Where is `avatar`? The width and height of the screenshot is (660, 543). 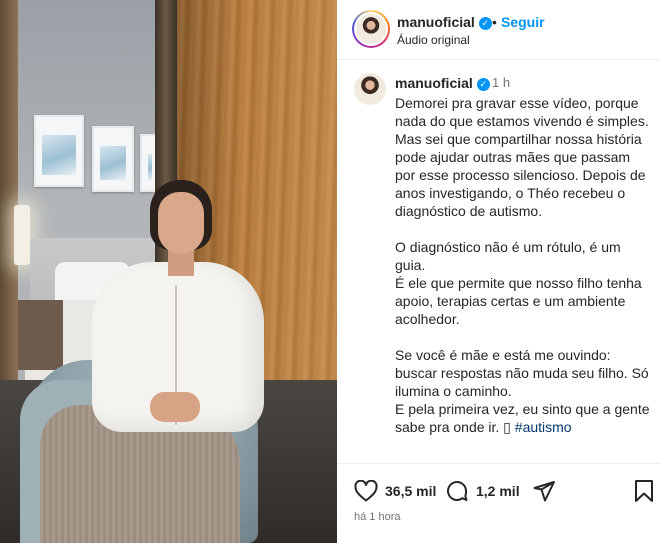
avatar is located at coordinates (371, 29).